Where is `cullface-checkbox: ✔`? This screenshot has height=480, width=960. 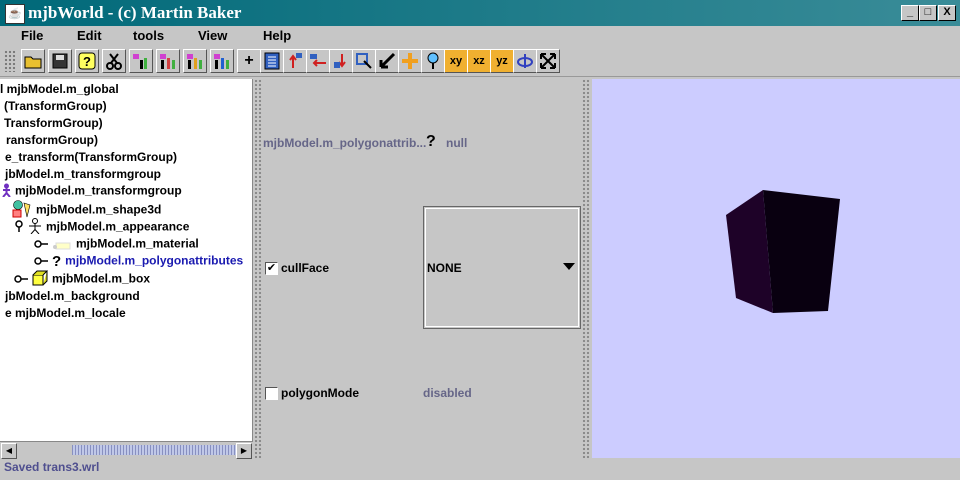 cullface-checkbox: ✔ is located at coordinates (271, 268).